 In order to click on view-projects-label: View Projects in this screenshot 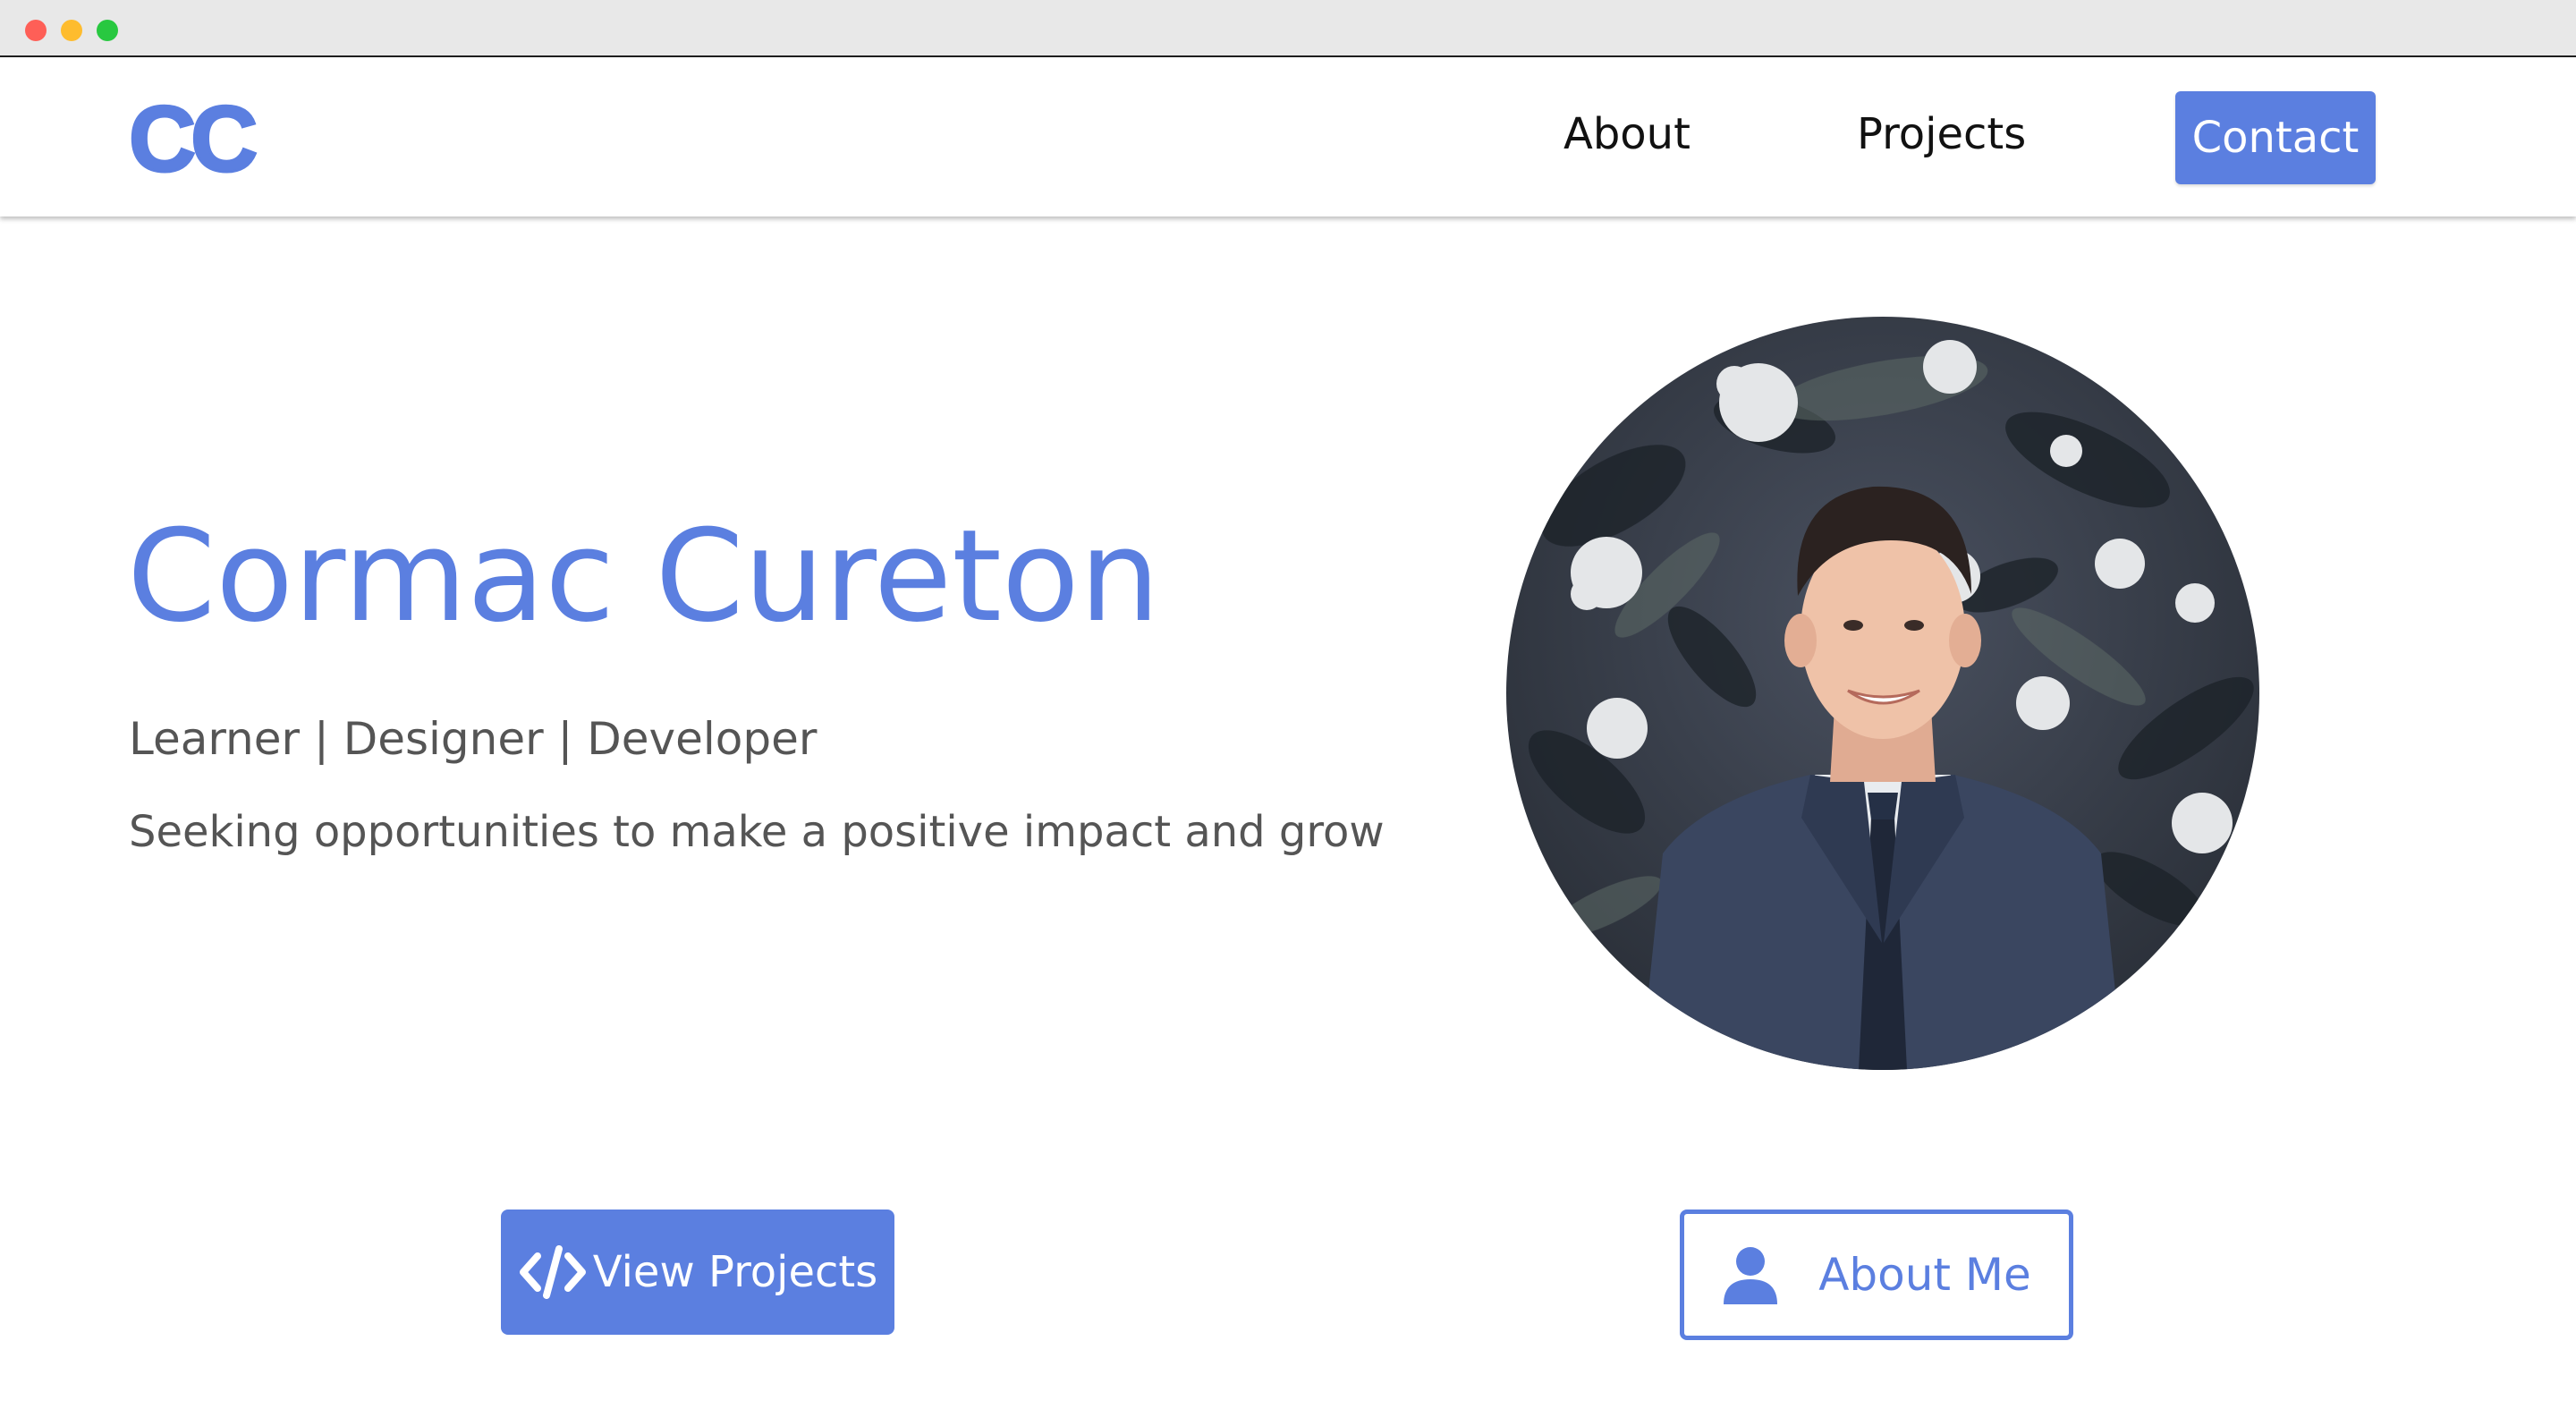, I will do `click(735, 1272)`.